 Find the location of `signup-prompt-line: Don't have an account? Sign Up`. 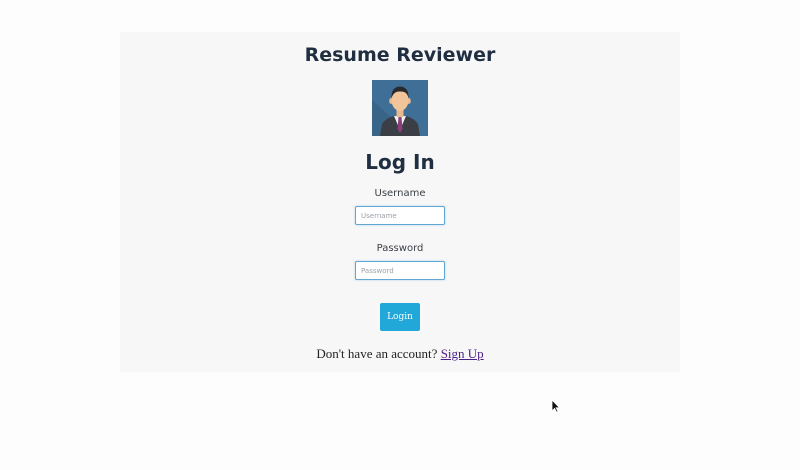

signup-prompt-line: Don't have an account? Sign Up is located at coordinates (400, 354).